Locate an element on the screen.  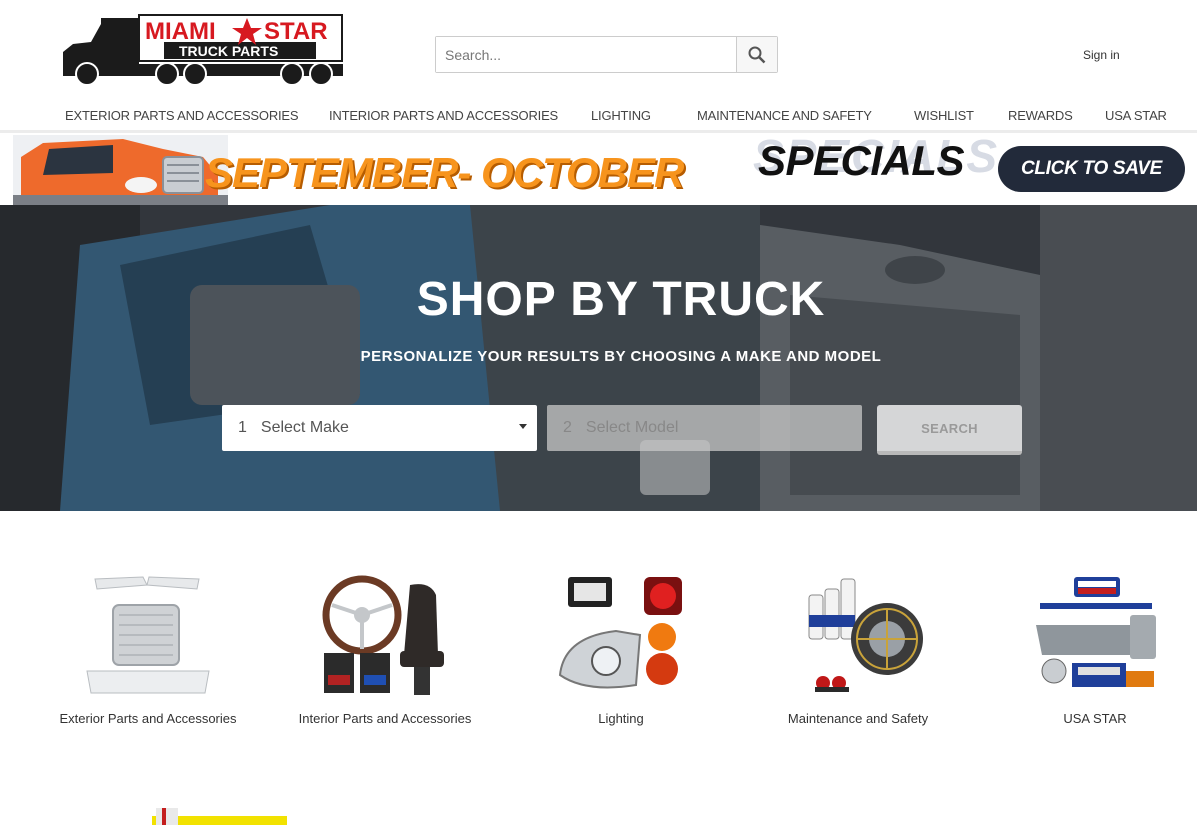
model-step-number: 2 is located at coordinates (567, 427).